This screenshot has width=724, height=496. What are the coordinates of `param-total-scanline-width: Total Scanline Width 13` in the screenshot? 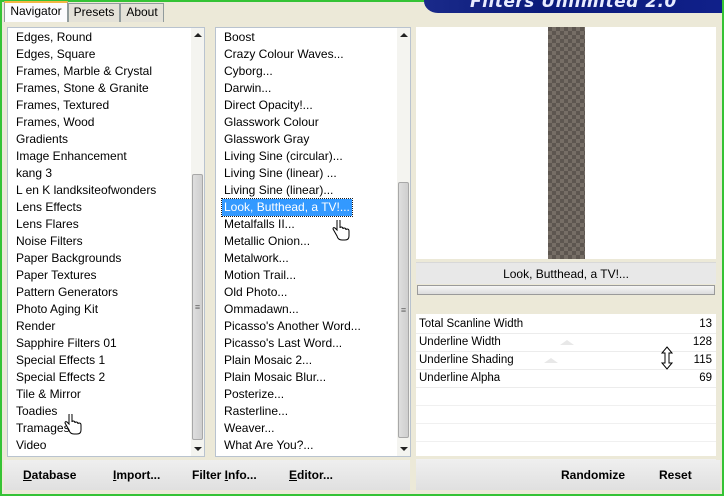 It's located at (566, 325).